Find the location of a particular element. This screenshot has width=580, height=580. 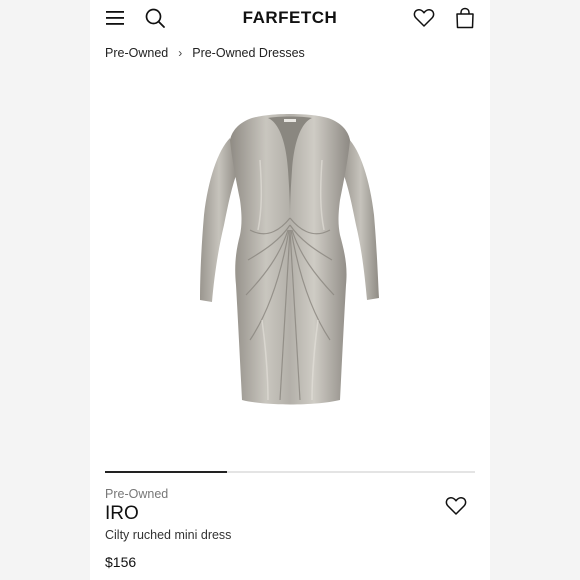

breadcrumb-item-pre-owned-dresses: Pre-Owned Dresses is located at coordinates (248, 53).